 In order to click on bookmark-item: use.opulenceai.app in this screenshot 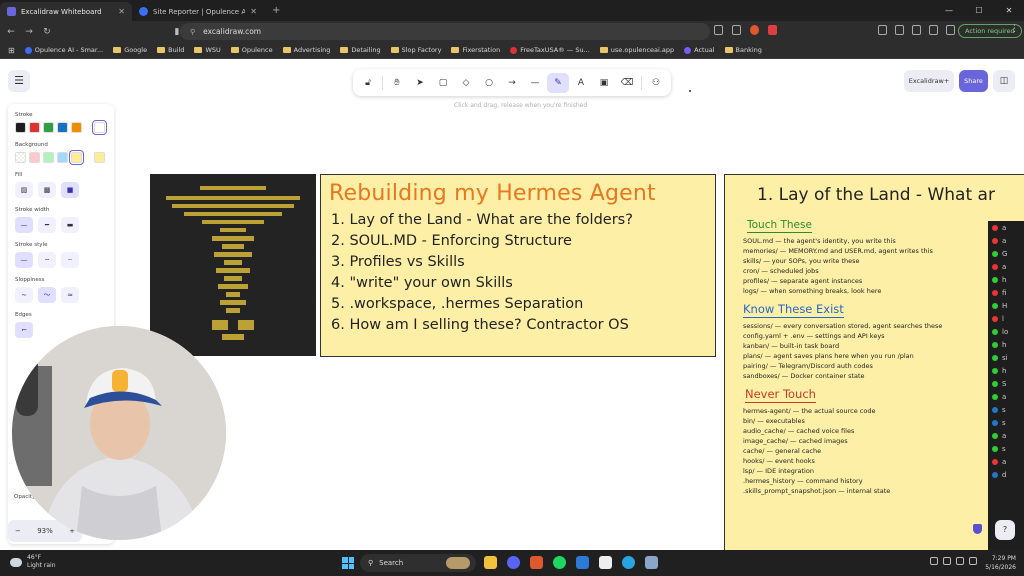, I will do `click(636, 50)`.